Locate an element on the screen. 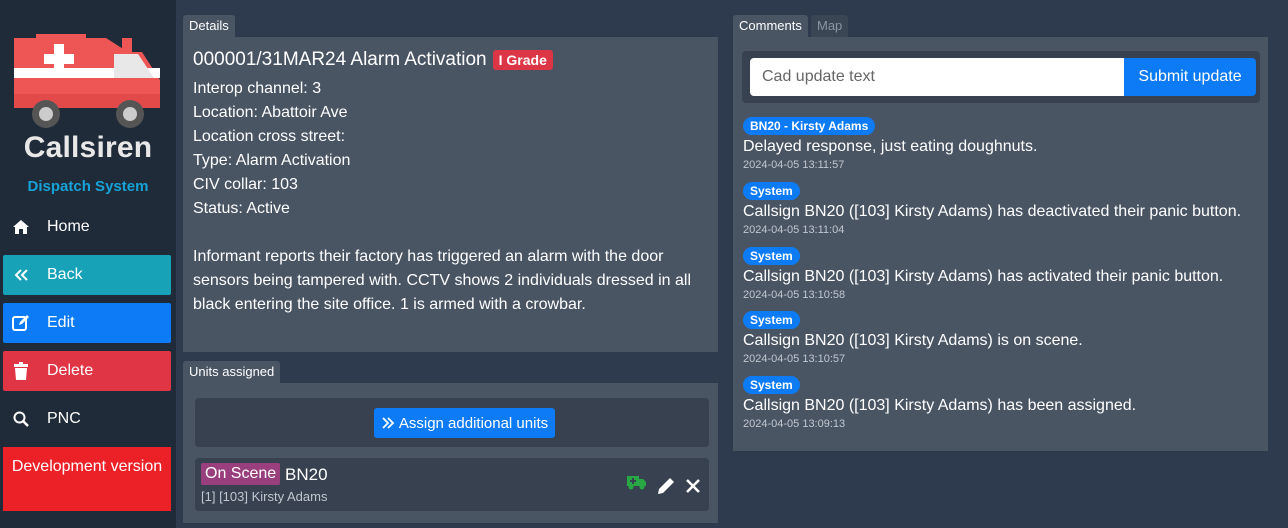  unit-actions is located at coordinates (664, 482).